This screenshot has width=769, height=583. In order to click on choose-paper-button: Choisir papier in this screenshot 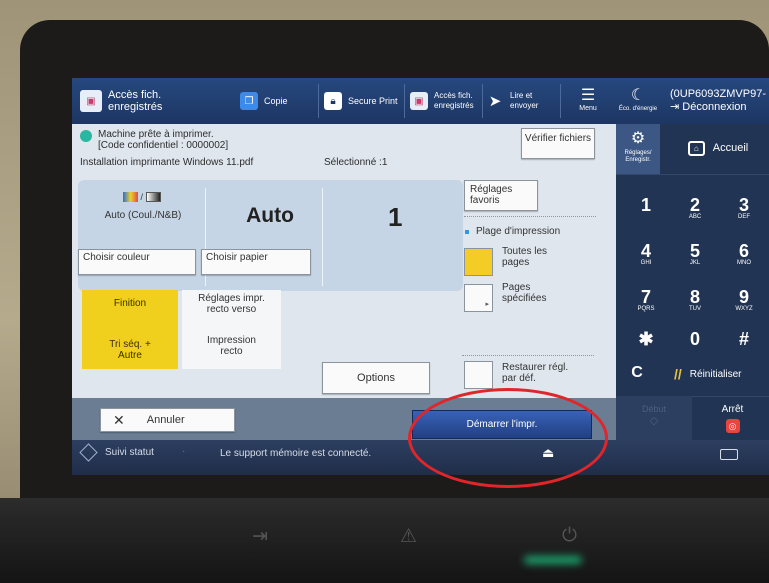, I will do `click(256, 262)`.